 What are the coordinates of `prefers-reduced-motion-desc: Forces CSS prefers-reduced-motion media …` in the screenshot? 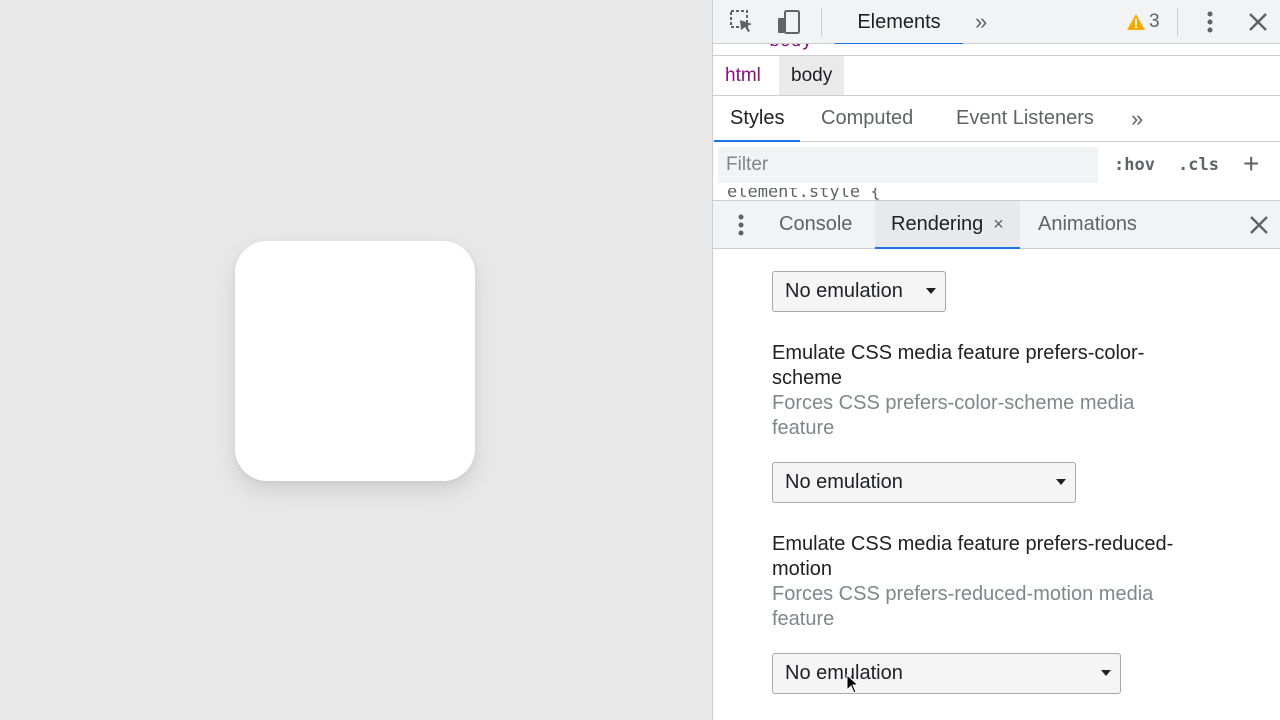 It's located at (963, 606).